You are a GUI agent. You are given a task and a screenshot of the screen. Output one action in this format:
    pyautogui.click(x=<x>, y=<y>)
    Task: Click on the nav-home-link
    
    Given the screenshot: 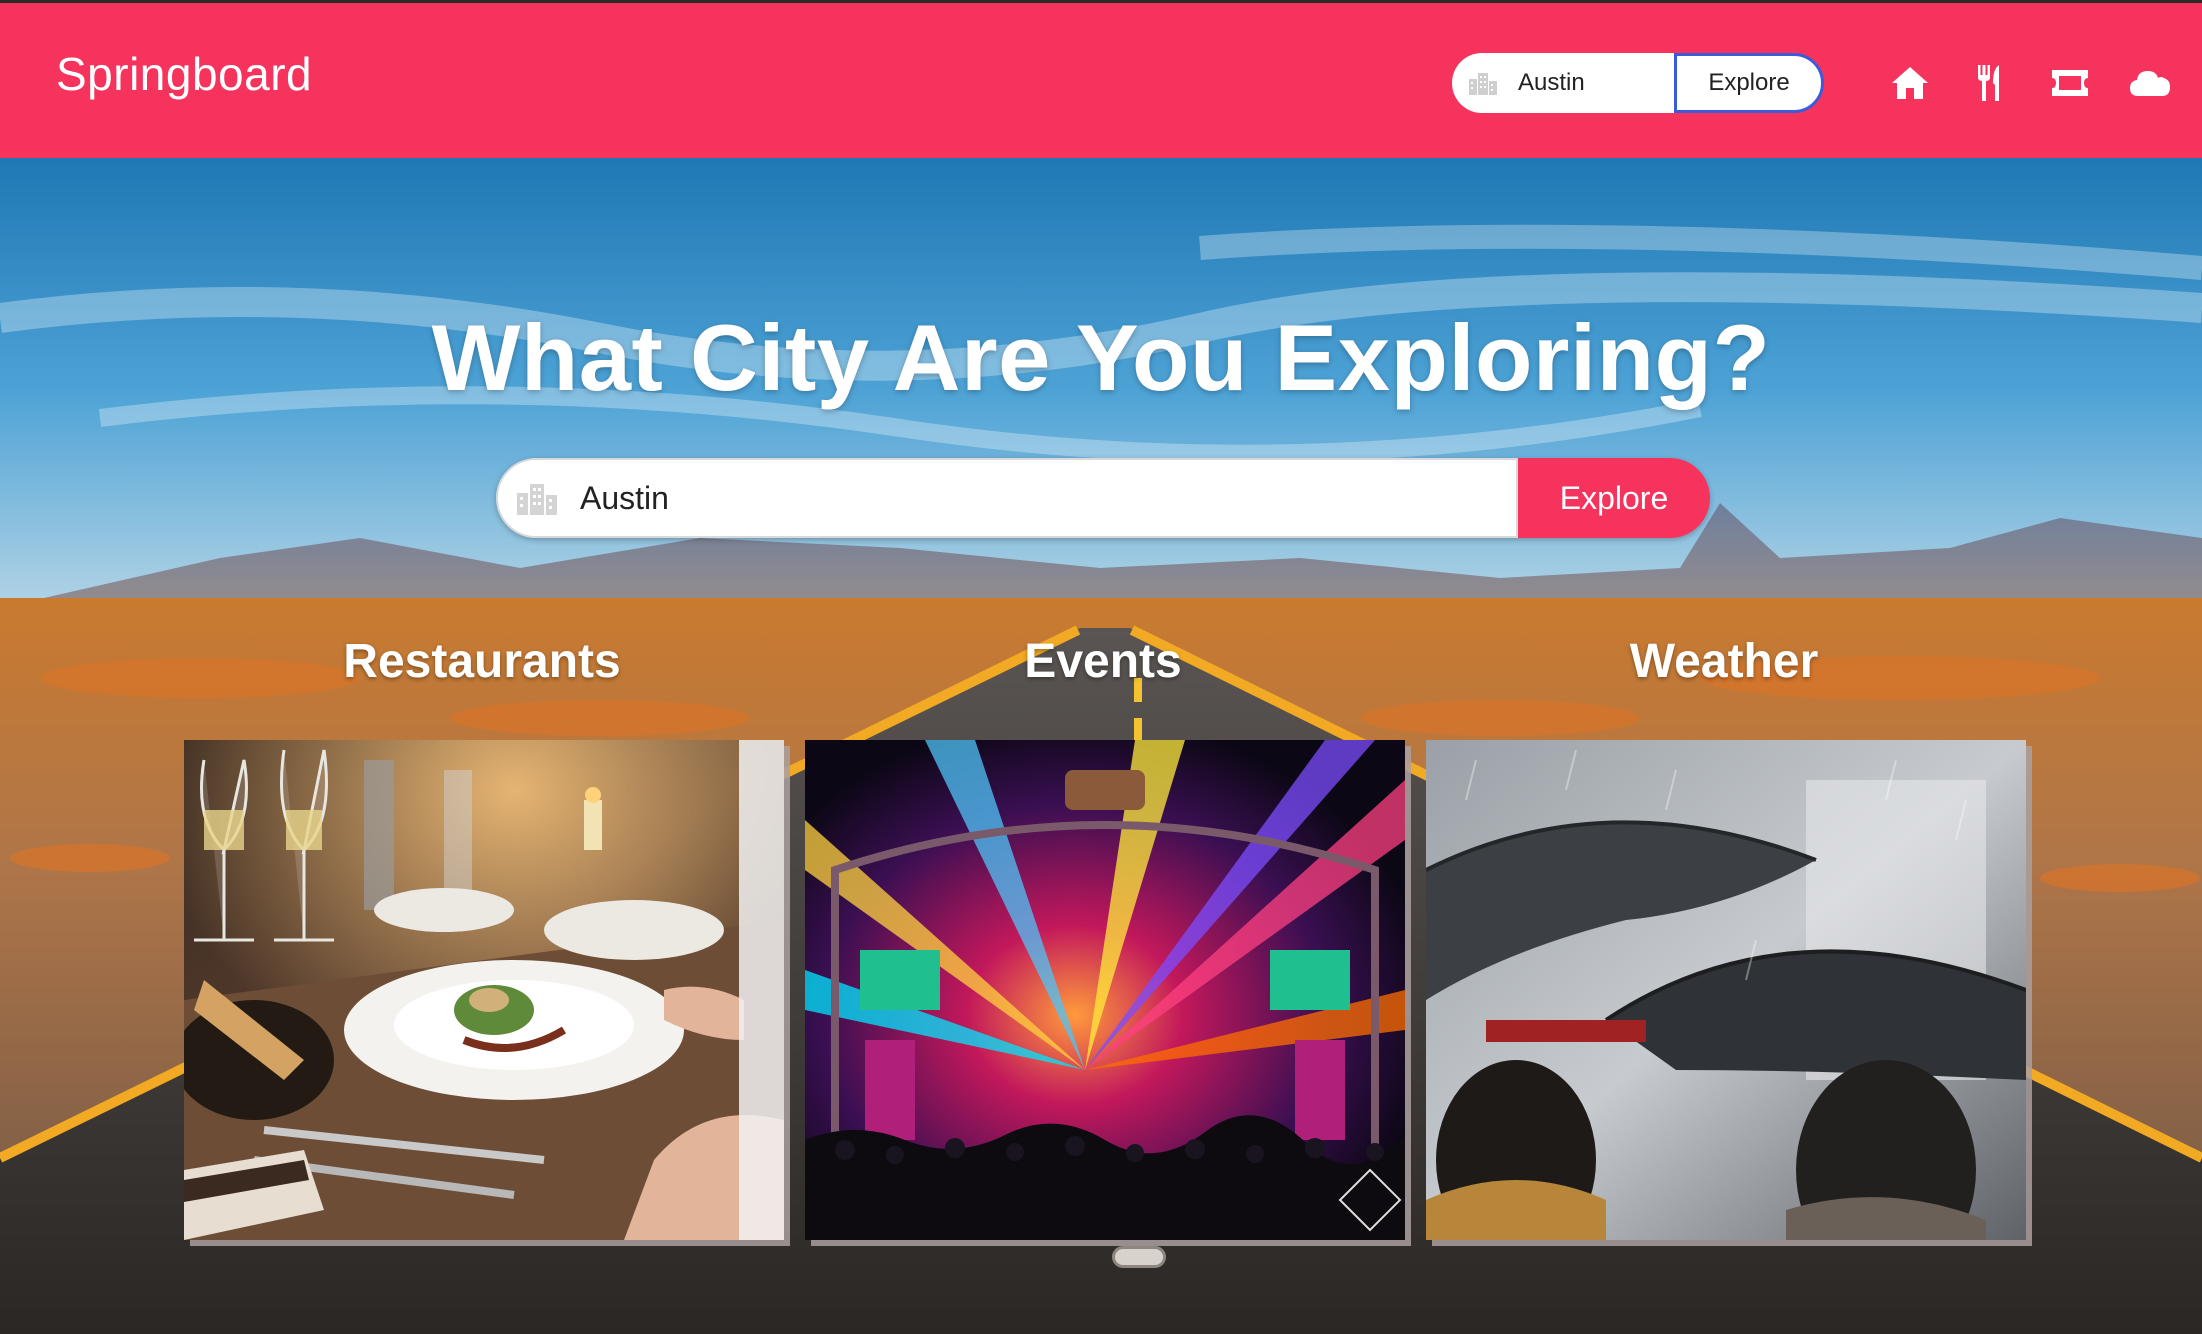 What is the action you would take?
    pyautogui.click(x=1910, y=83)
    